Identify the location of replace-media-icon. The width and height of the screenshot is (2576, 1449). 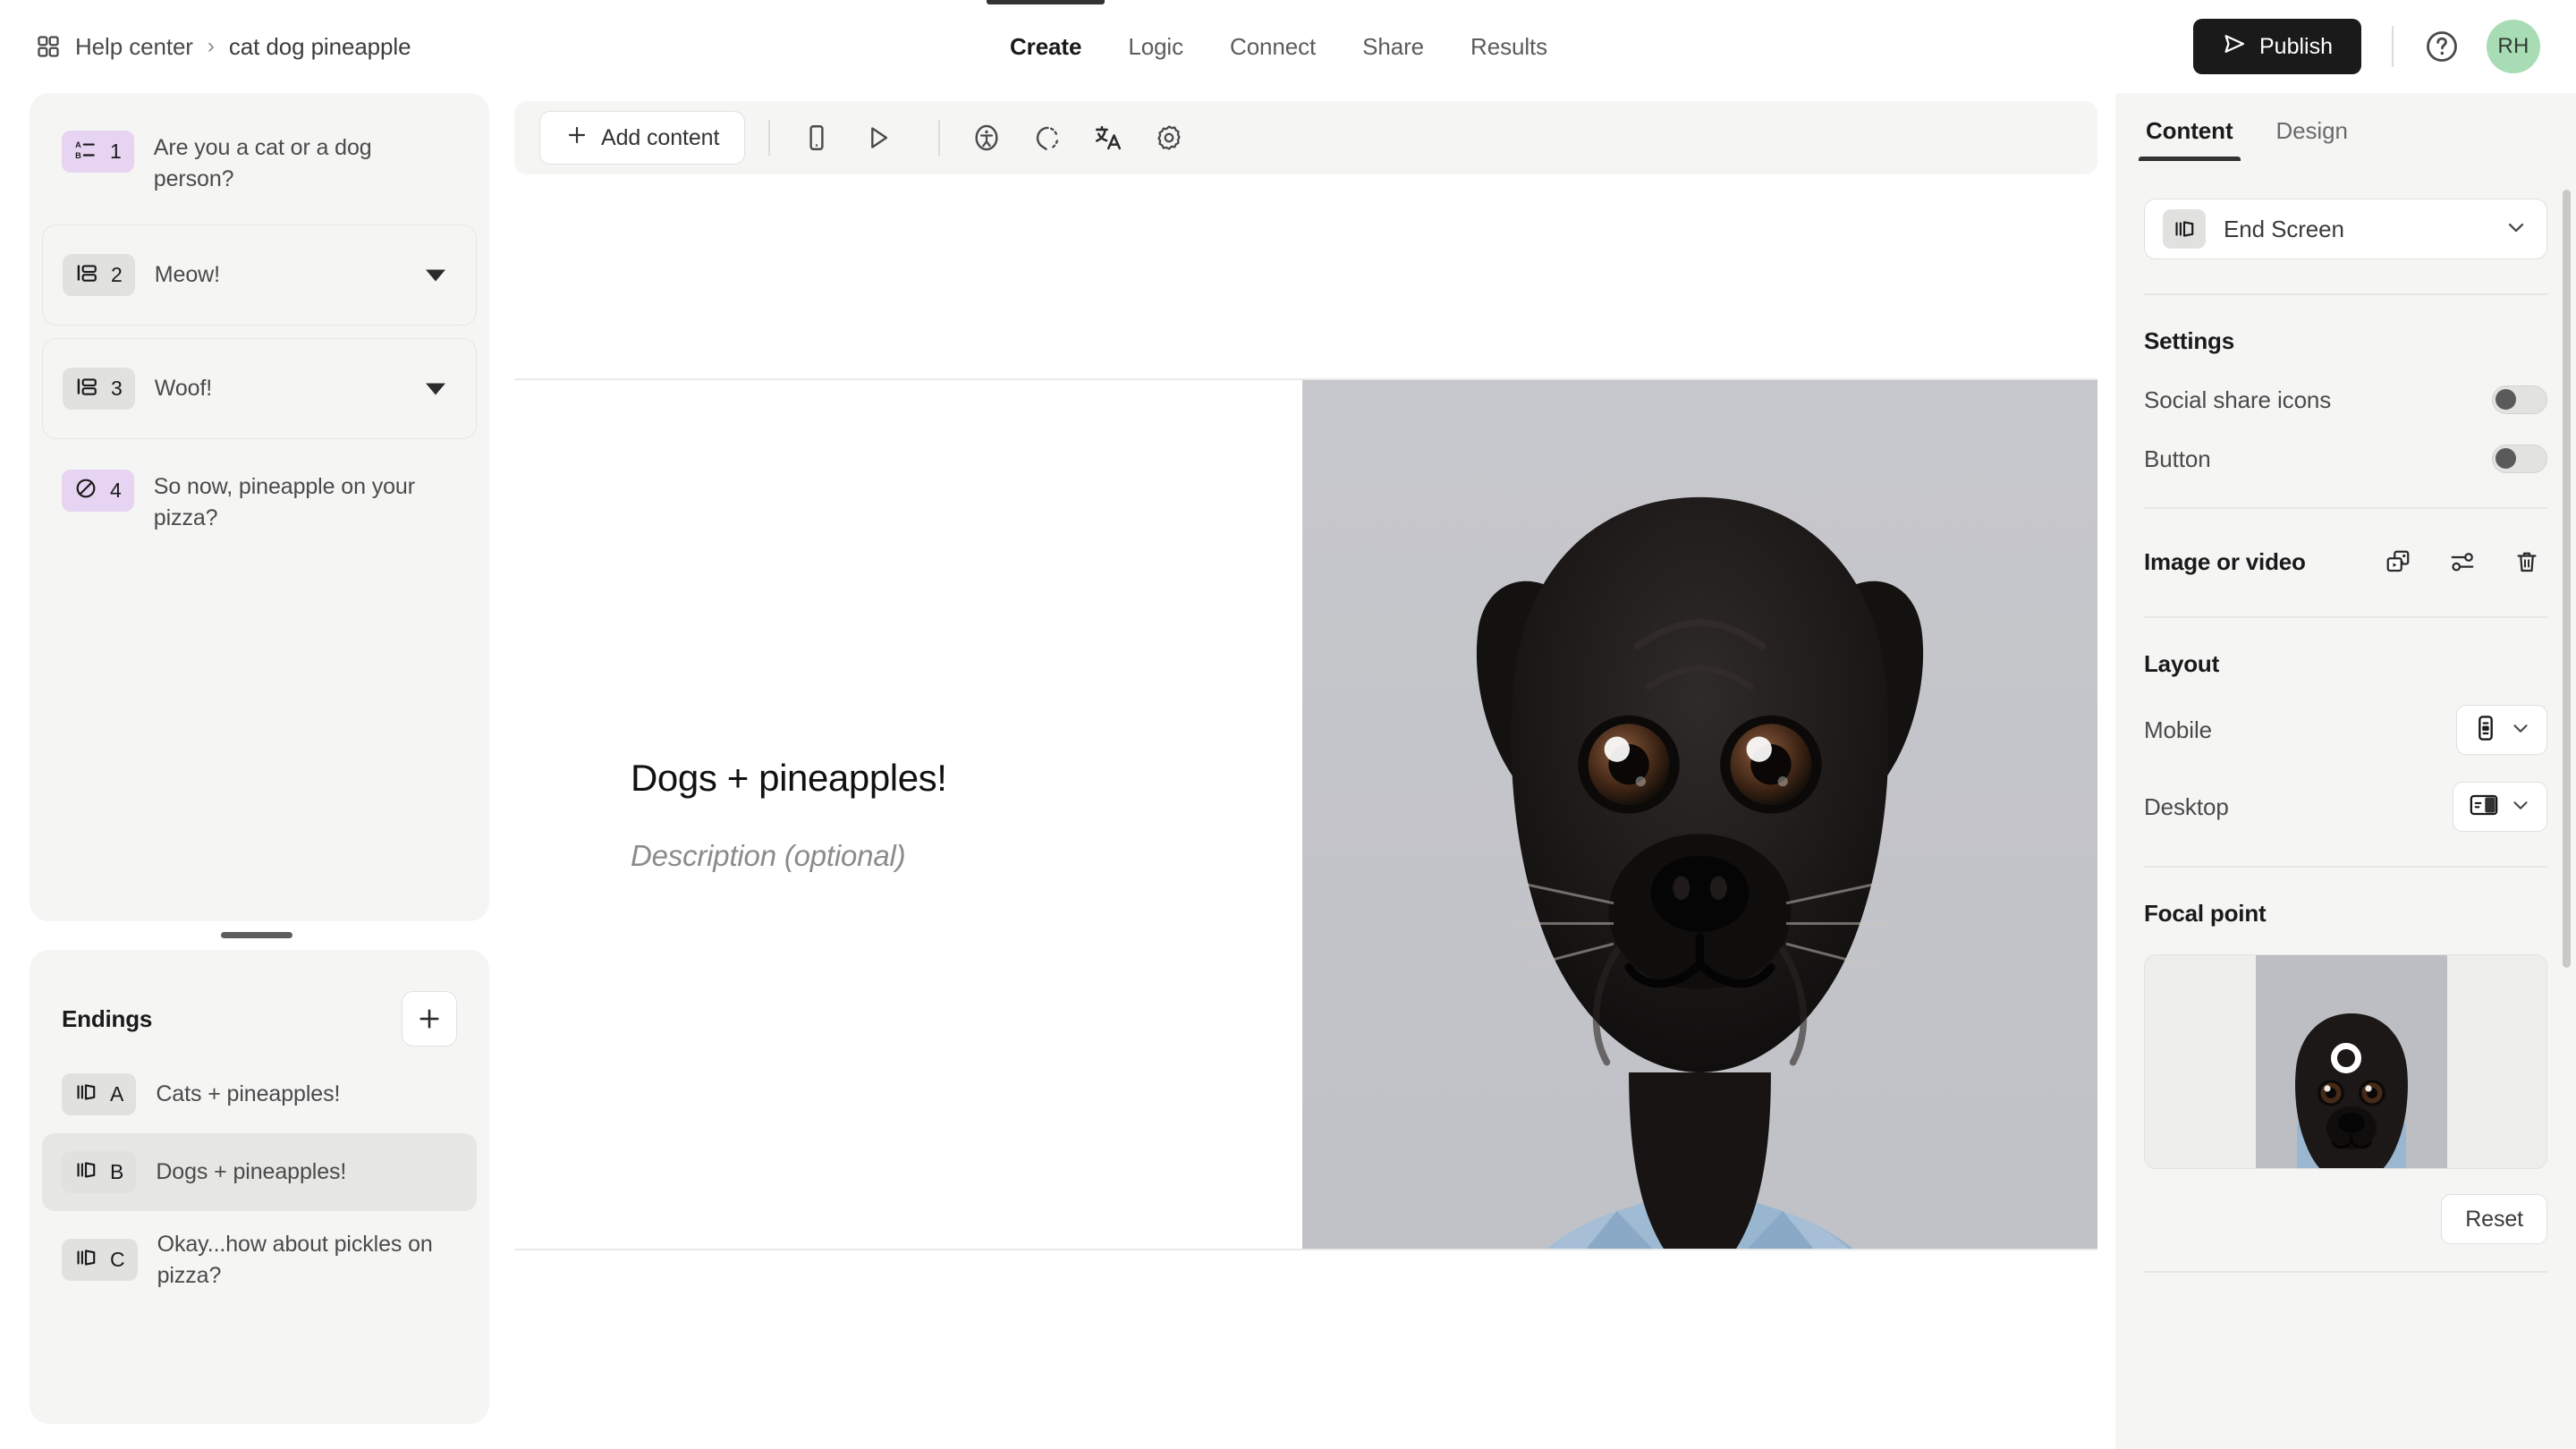
(2398, 561).